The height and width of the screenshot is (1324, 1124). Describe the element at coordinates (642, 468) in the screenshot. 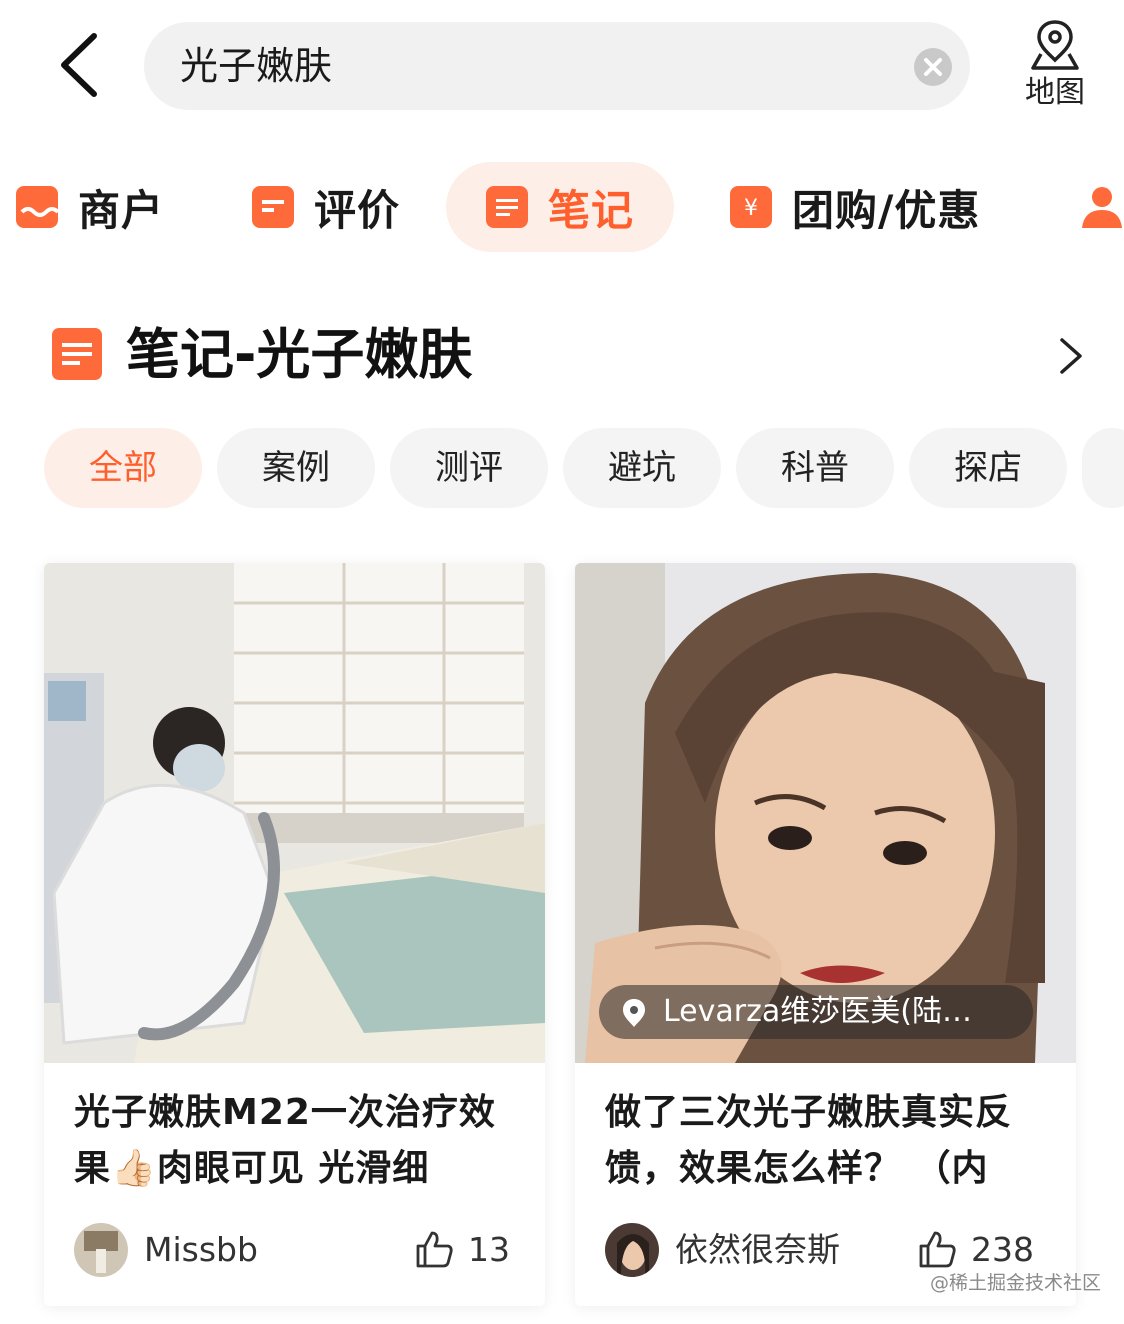

I see `filter-chip-pitfalls: 避坑` at that location.